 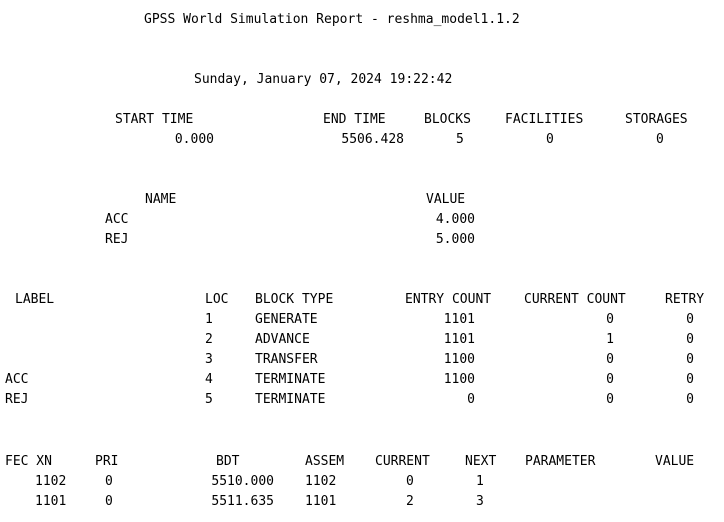 What do you see at coordinates (107, 461) in the screenshot?
I see `fec-header-pri: PRI` at bounding box center [107, 461].